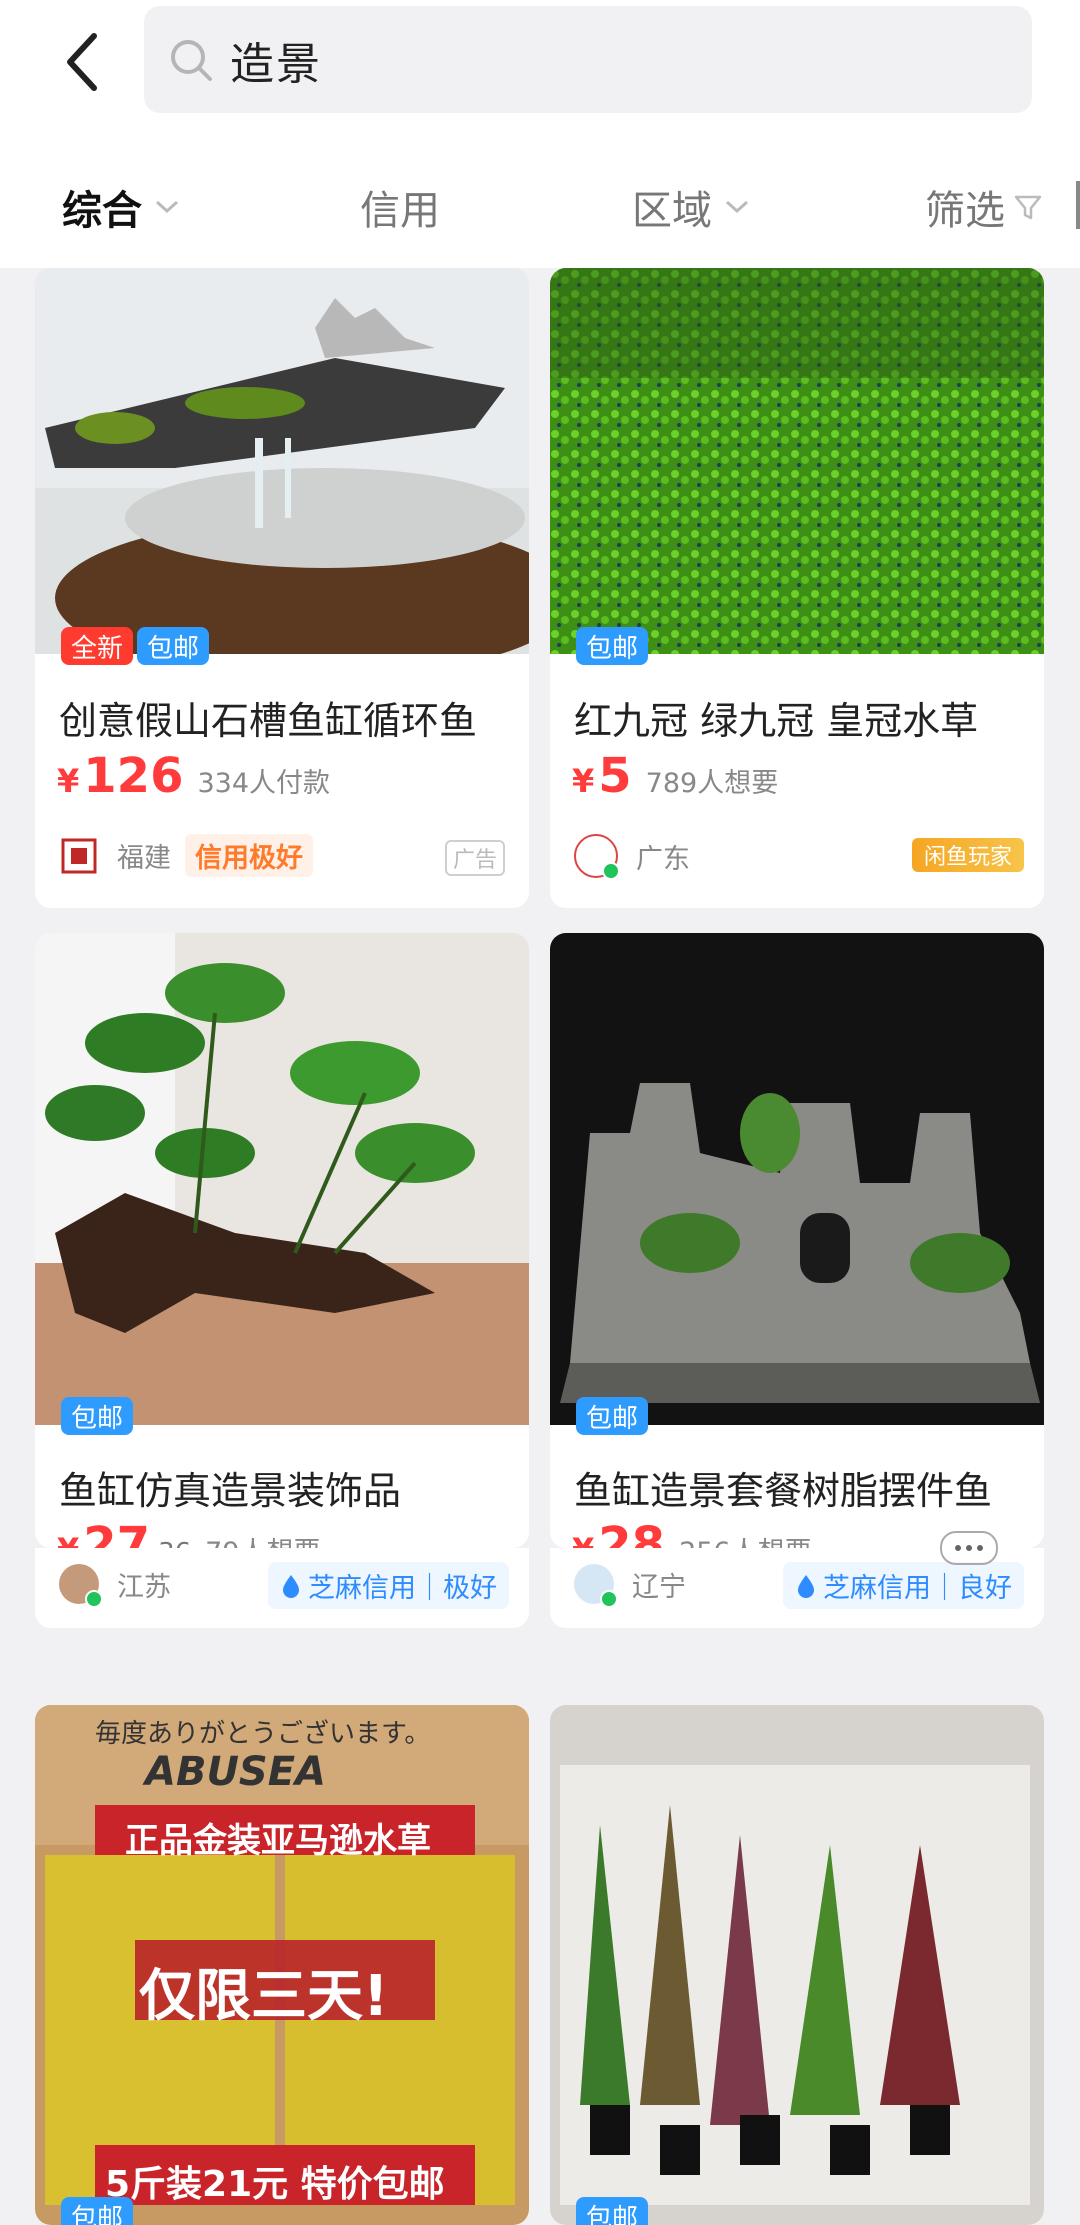 The image size is (1080, 2225). What do you see at coordinates (97, 646) in the screenshot?
I see `new-badge: 全新` at bounding box center [97, 646].